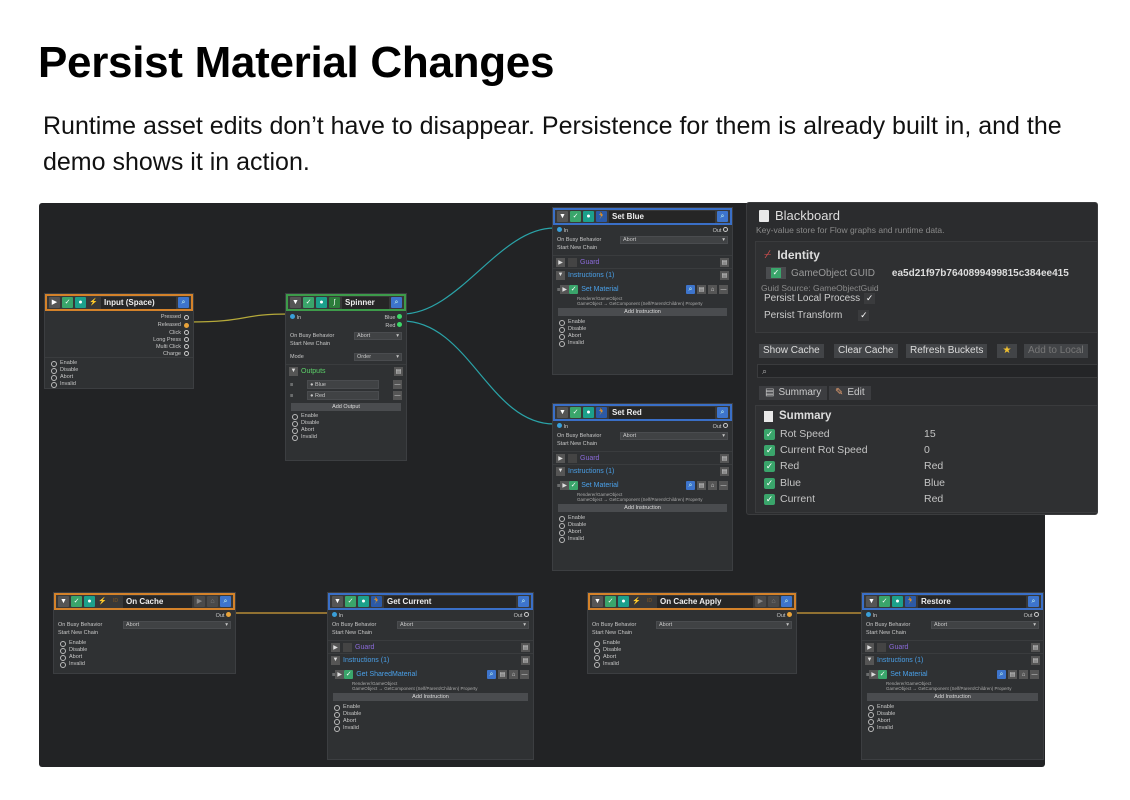 The height and width of the screenshot is (800, 1130). I want to click on node-header: ▼ ✓ ● ∫ Spinner ⌕, so click(346, 302).